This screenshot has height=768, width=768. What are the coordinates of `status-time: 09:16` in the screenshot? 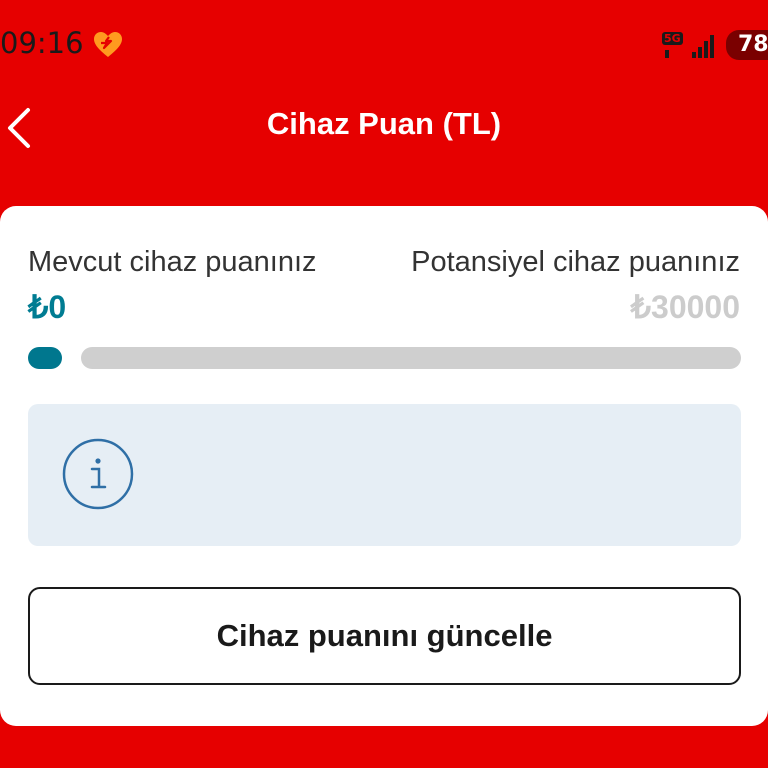 It's located at (42, 43).